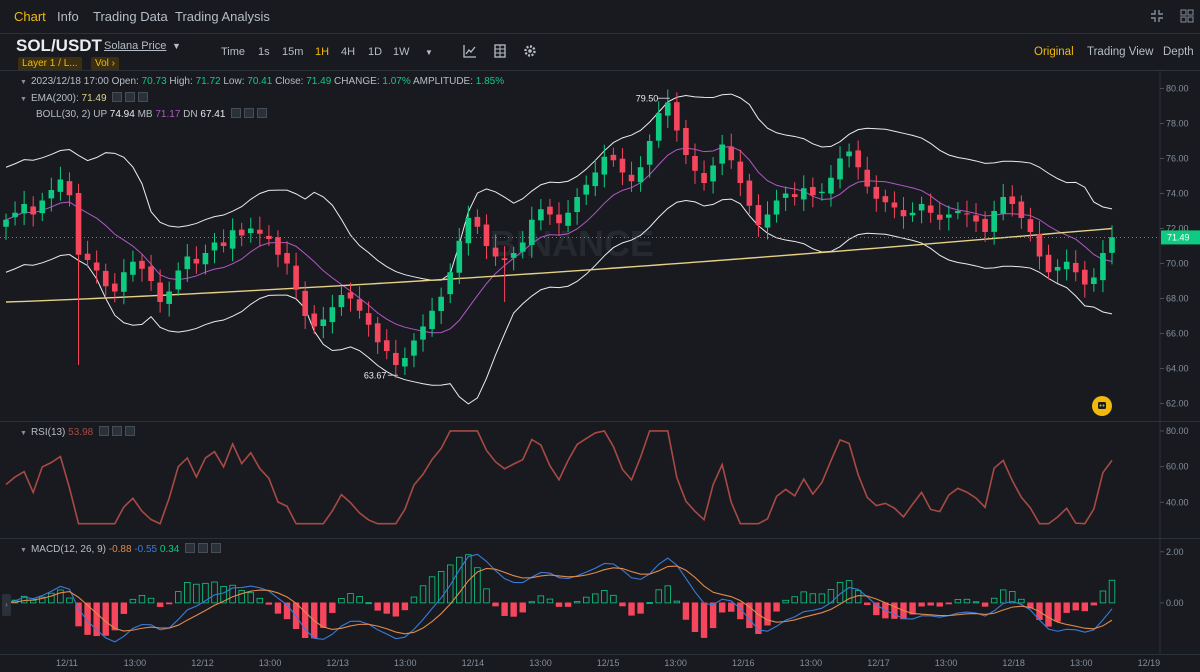 The image size is (1200, 672). Describe the element at coordinates (500, 53) in the screenshot. I see `template-icon` at that location.